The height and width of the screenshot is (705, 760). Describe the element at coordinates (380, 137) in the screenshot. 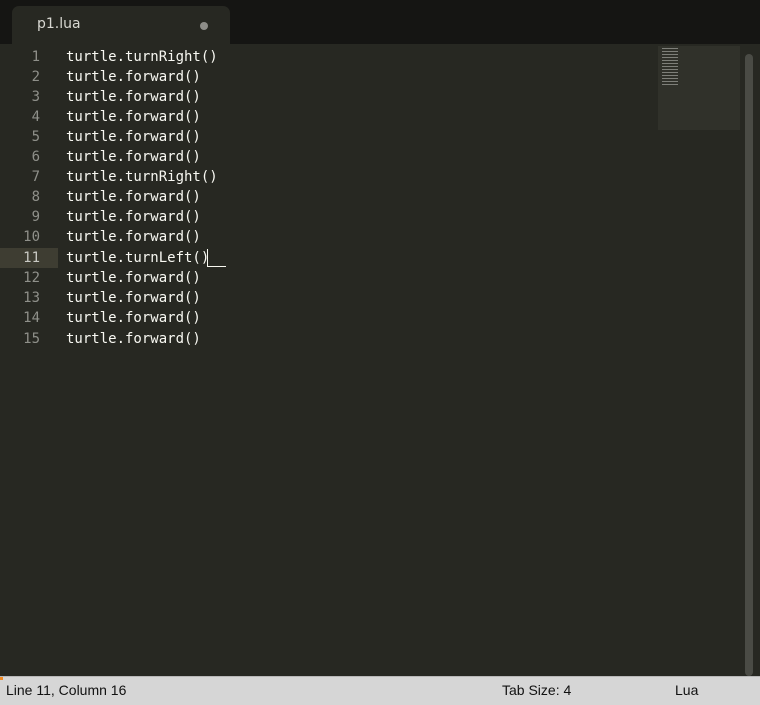

I see `code-line: 5 turtle.forward()` at that location.